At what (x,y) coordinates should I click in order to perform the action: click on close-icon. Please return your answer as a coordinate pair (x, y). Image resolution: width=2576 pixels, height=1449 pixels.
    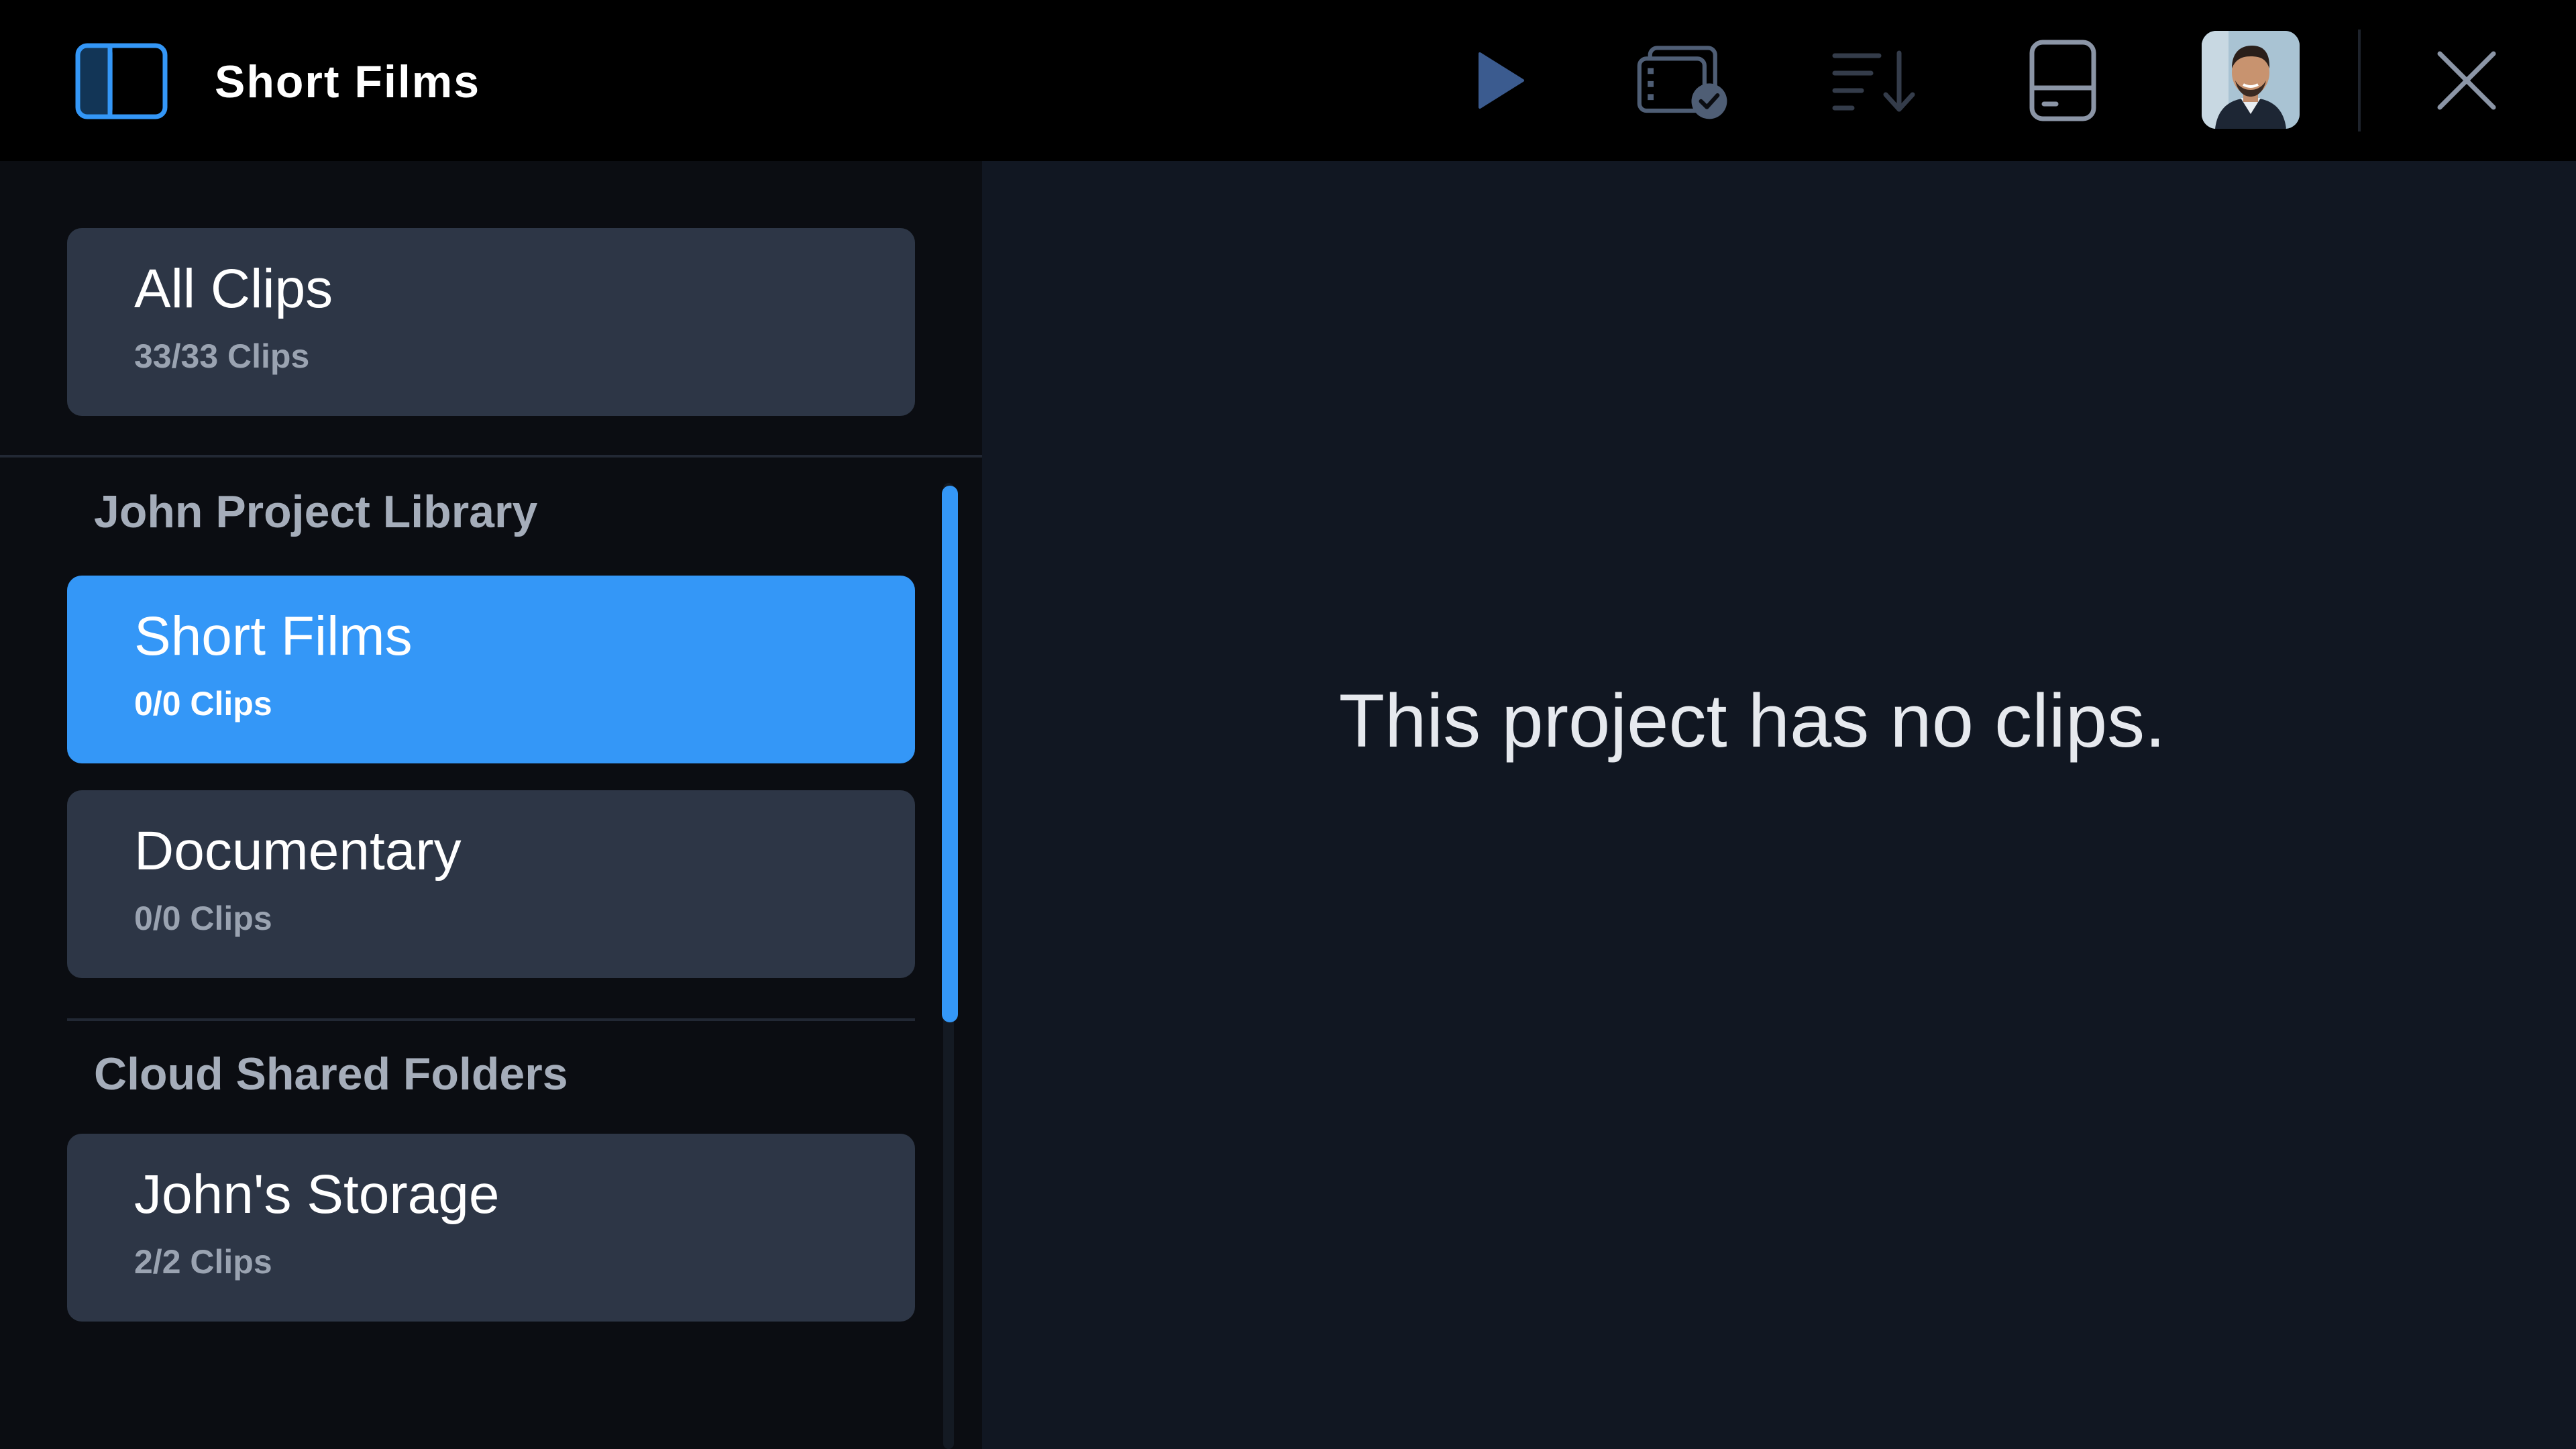
    Looking at the image, I should click on (2466, 80).